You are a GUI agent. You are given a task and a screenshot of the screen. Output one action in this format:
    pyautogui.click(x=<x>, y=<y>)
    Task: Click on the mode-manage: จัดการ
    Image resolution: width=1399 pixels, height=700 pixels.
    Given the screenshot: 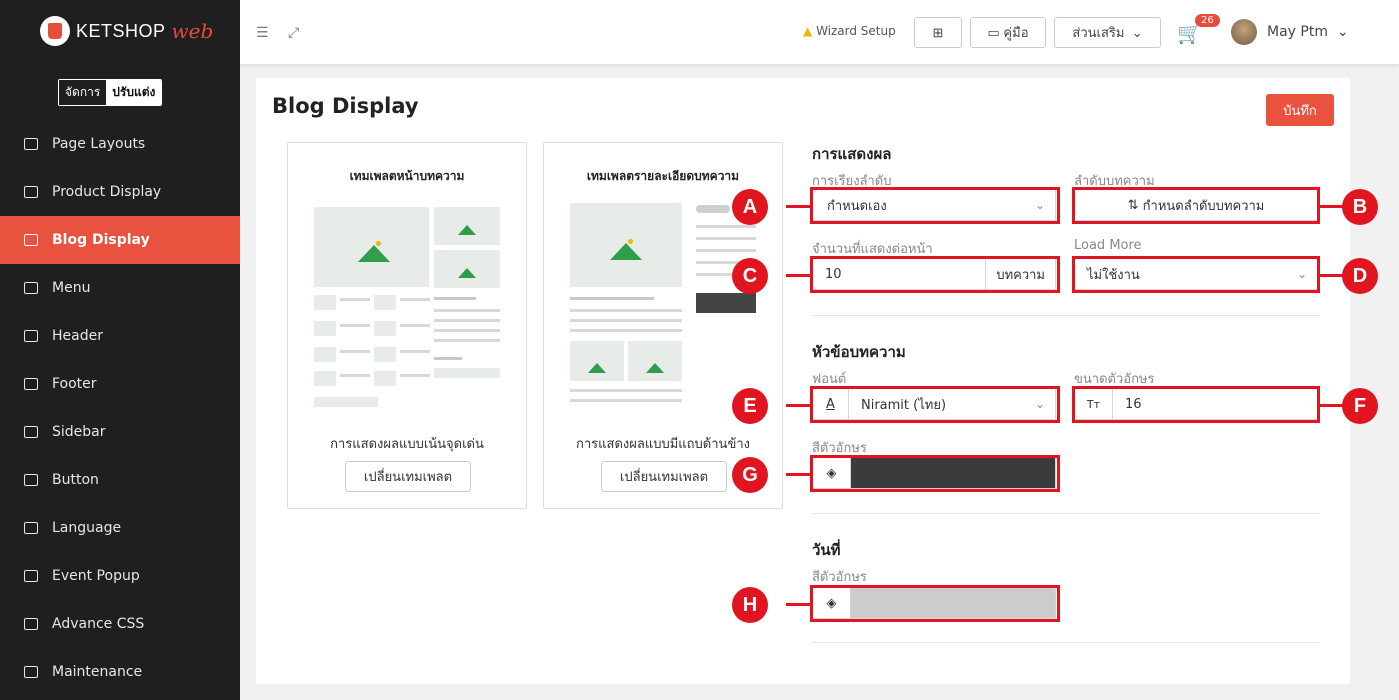 What is the action you would take?
    pyautogui.click(x=83, y=92)
    